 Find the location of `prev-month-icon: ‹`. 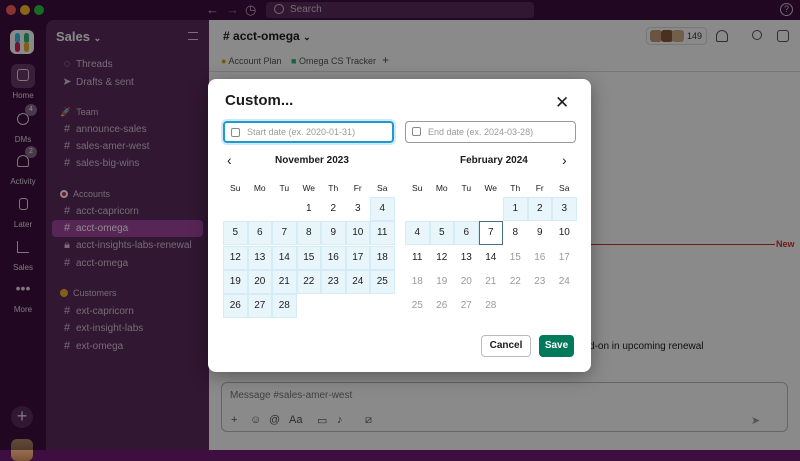

prev-month-icon: ‹ is located at coordinates (229, 160).